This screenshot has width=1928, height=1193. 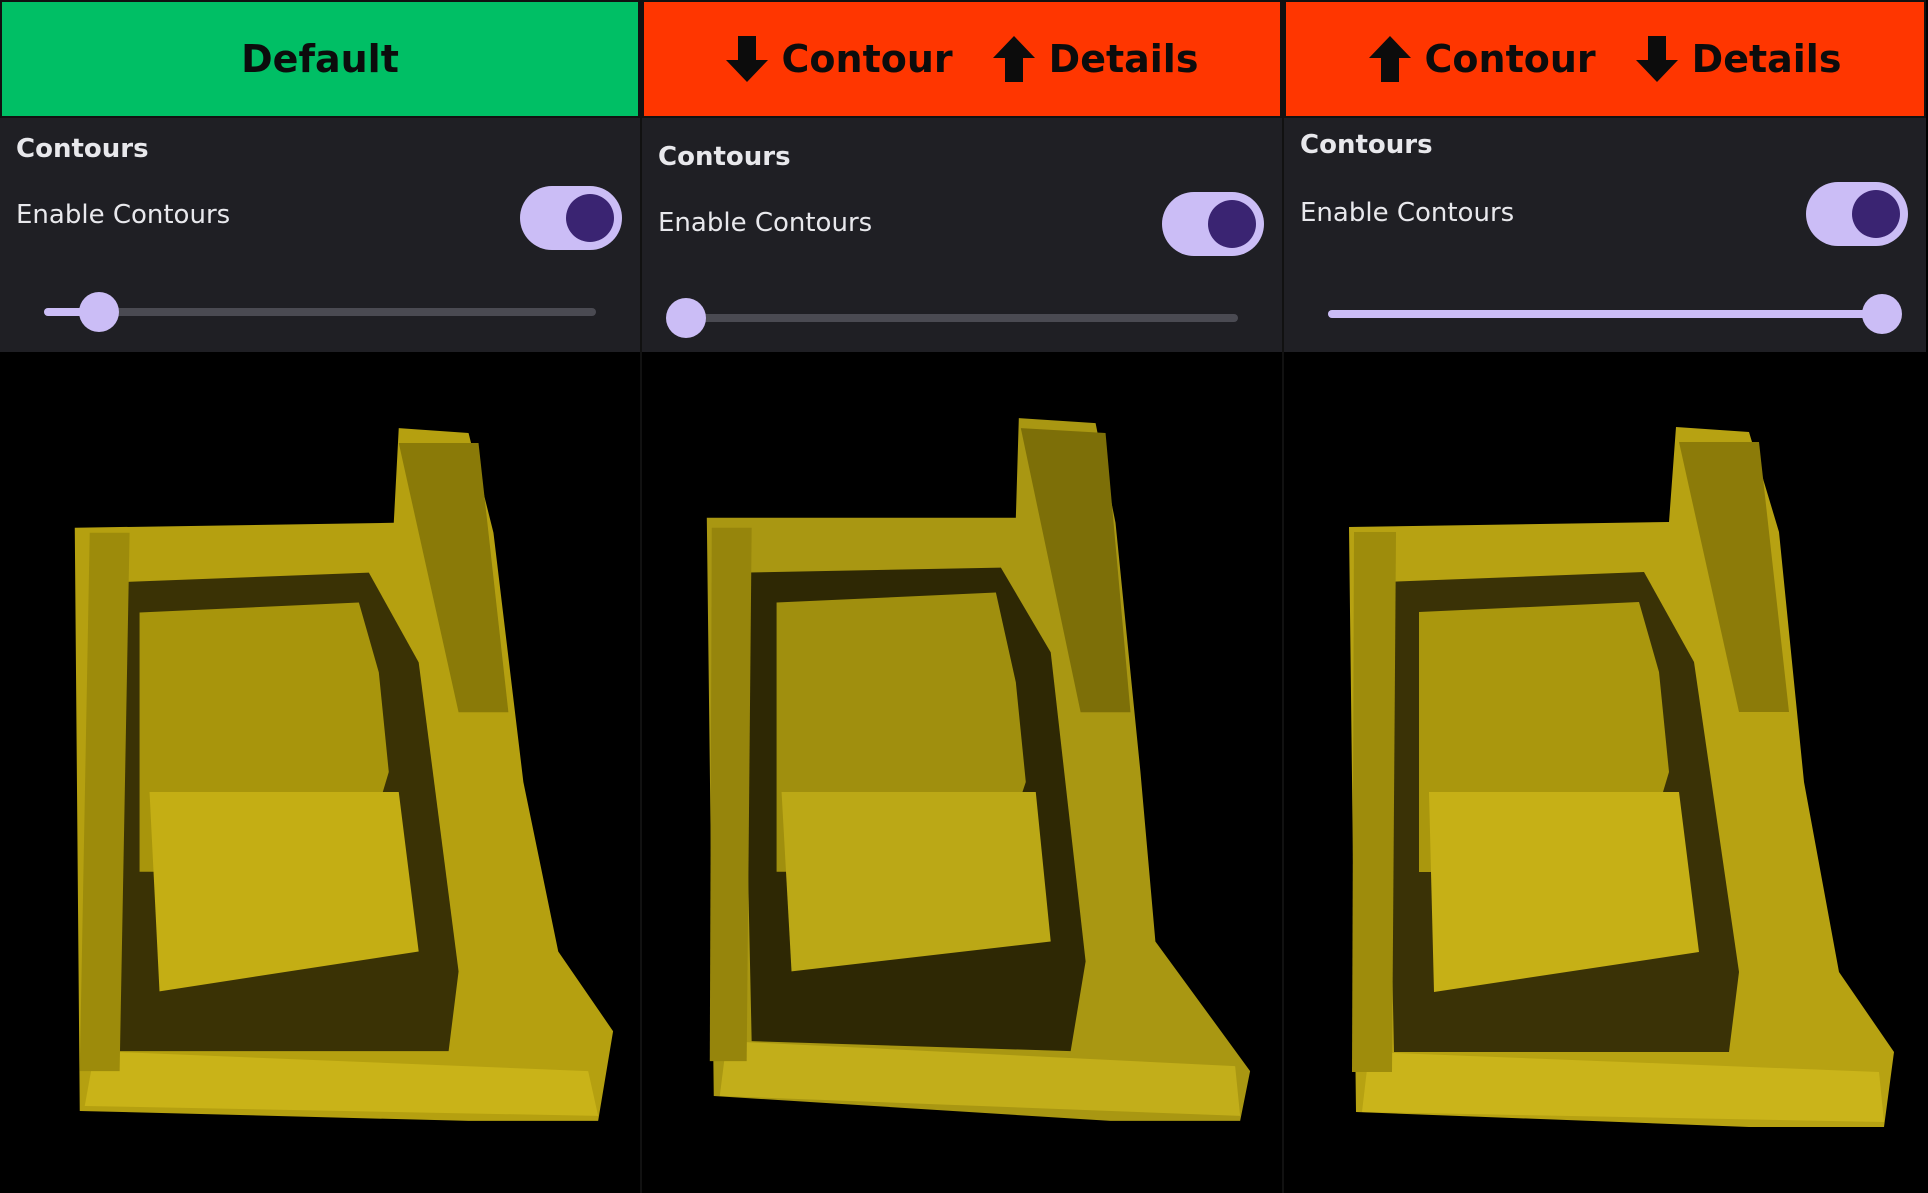 What do you see at coordinates (962, 59) in the screenshot?
I see `banner-contour-down-details-up: Contour Details` at bounding box center [962, 59].